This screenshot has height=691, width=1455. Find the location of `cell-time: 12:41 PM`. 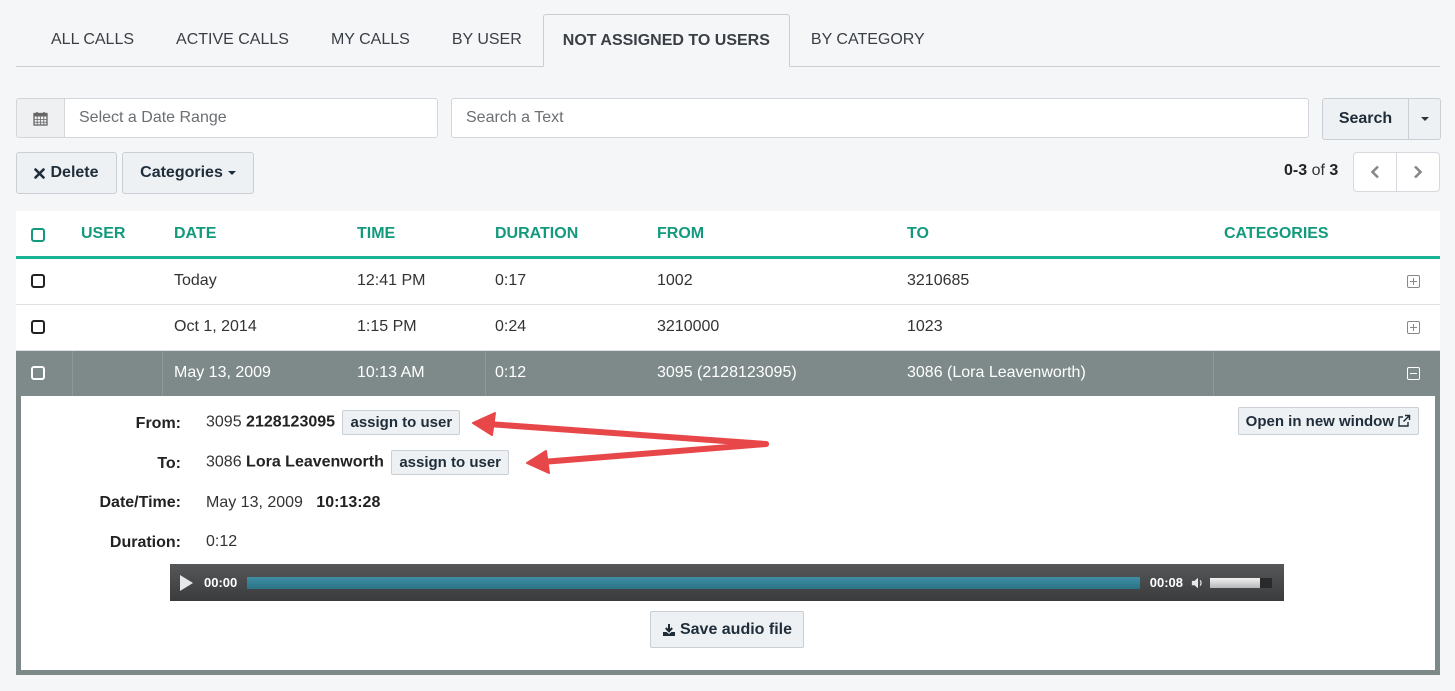

cell-time: 12:41 PM is located at coordinates (391, 280).